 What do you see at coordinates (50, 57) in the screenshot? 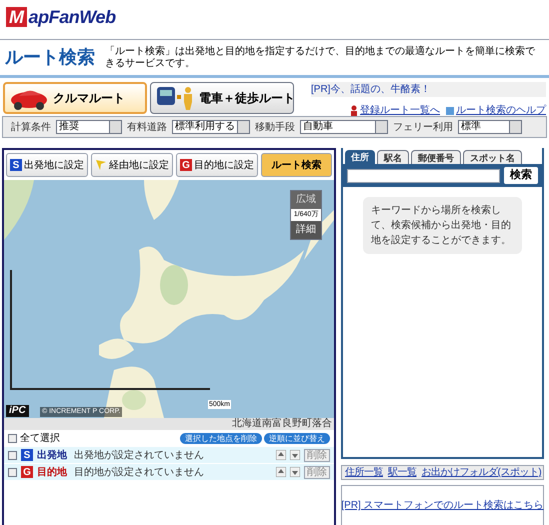
I see `page-title: ルート検索` at bounding box center [50, 57].